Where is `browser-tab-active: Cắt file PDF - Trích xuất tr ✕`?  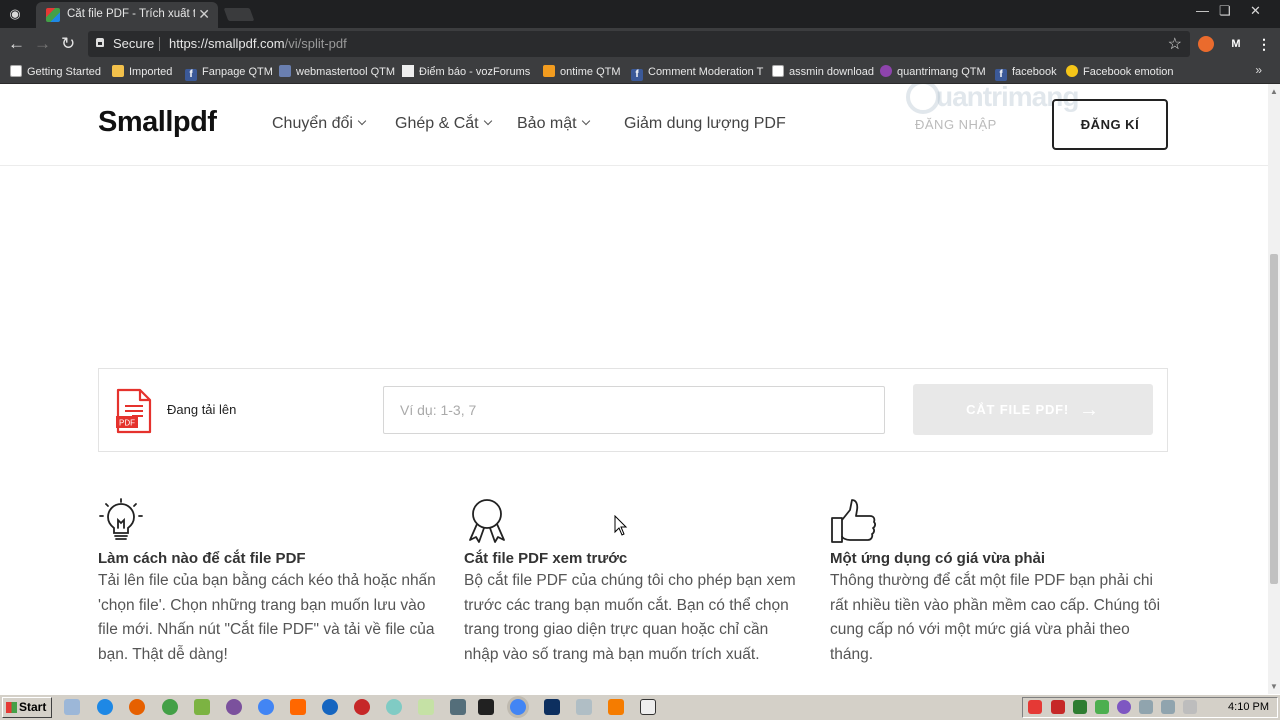 browser-tab-active: Cắt file PDF - Trích xuất tr ✕ is located at coordinates (127, 15).